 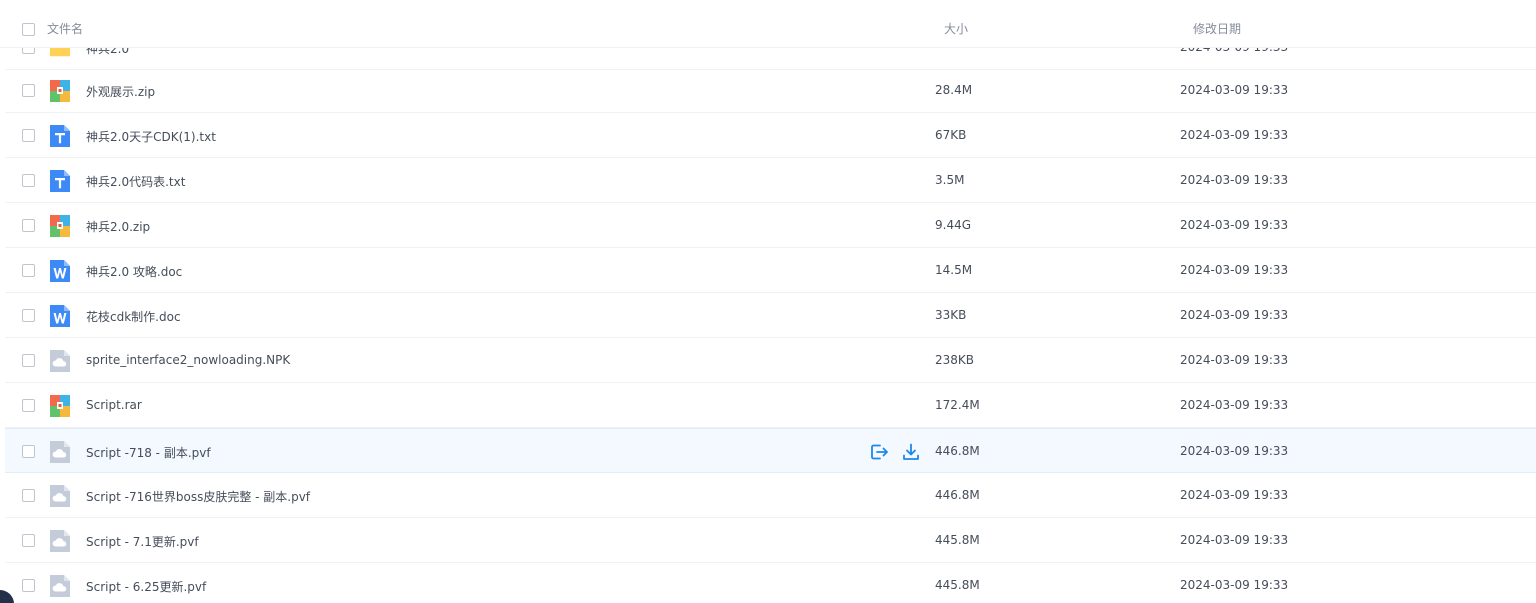 What do you see at coordinates (148, 452) in the screenshot?
I see `file-name: Script -718 - 副本.pvf` at bounding box center [148, 452].